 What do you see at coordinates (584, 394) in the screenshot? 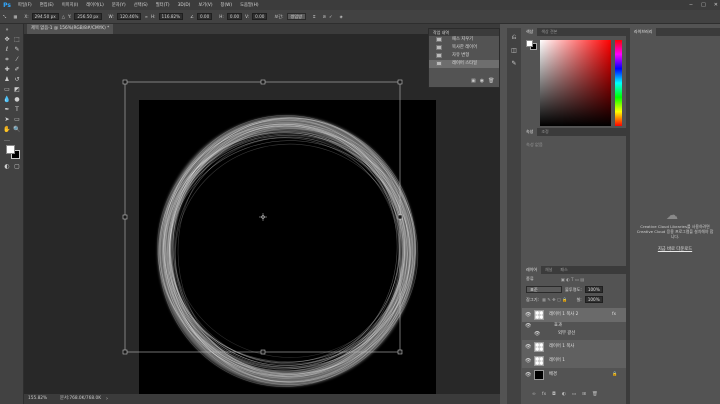
I see `new-layer-icon: ⊞` at bounding box center [584, 394].